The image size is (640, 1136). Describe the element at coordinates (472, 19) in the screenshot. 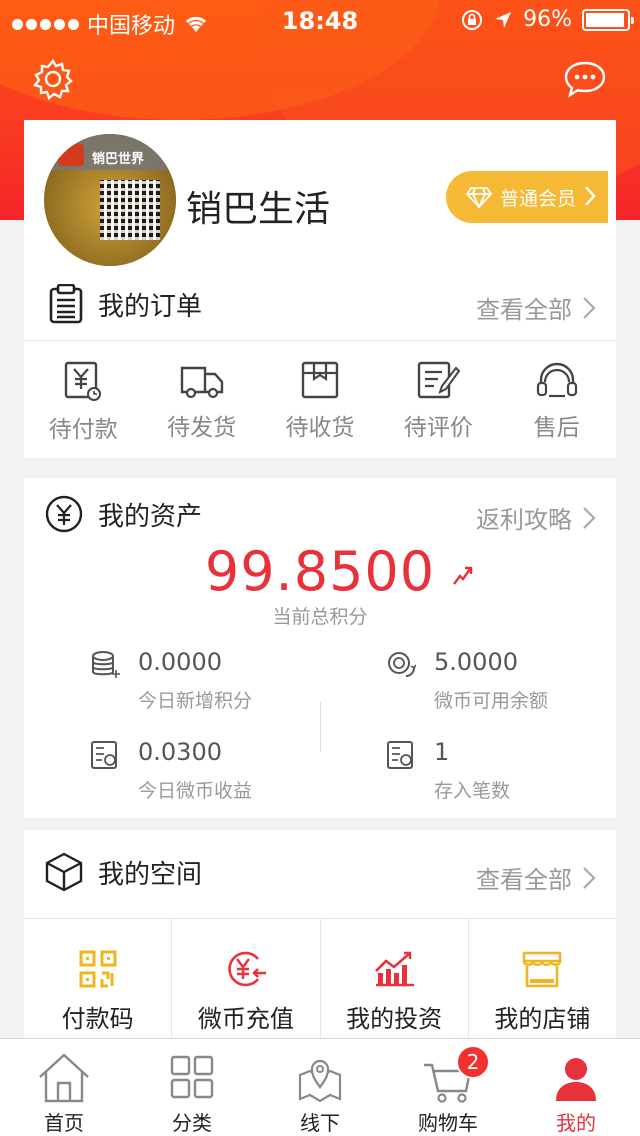

I see `rotation-lock-icon` at that location.